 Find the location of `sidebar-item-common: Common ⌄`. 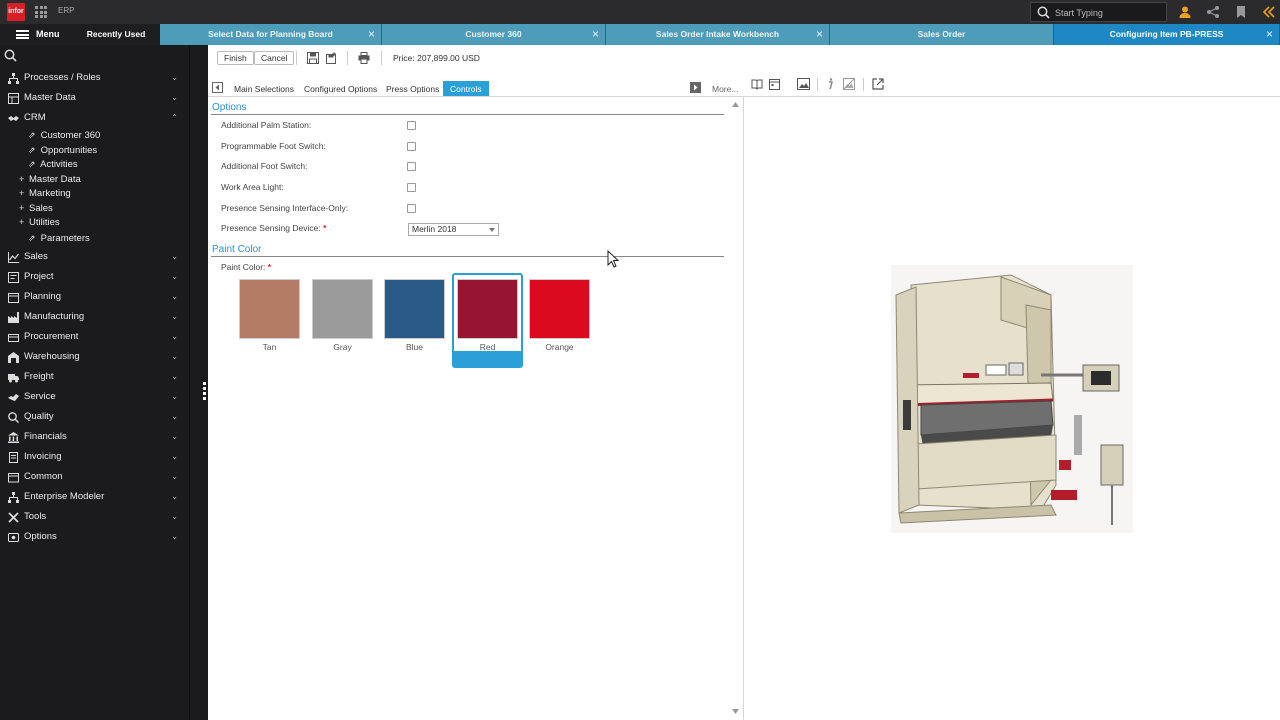

sidebar-item-common: Common ⌄ is located at coordinates (94, 477).